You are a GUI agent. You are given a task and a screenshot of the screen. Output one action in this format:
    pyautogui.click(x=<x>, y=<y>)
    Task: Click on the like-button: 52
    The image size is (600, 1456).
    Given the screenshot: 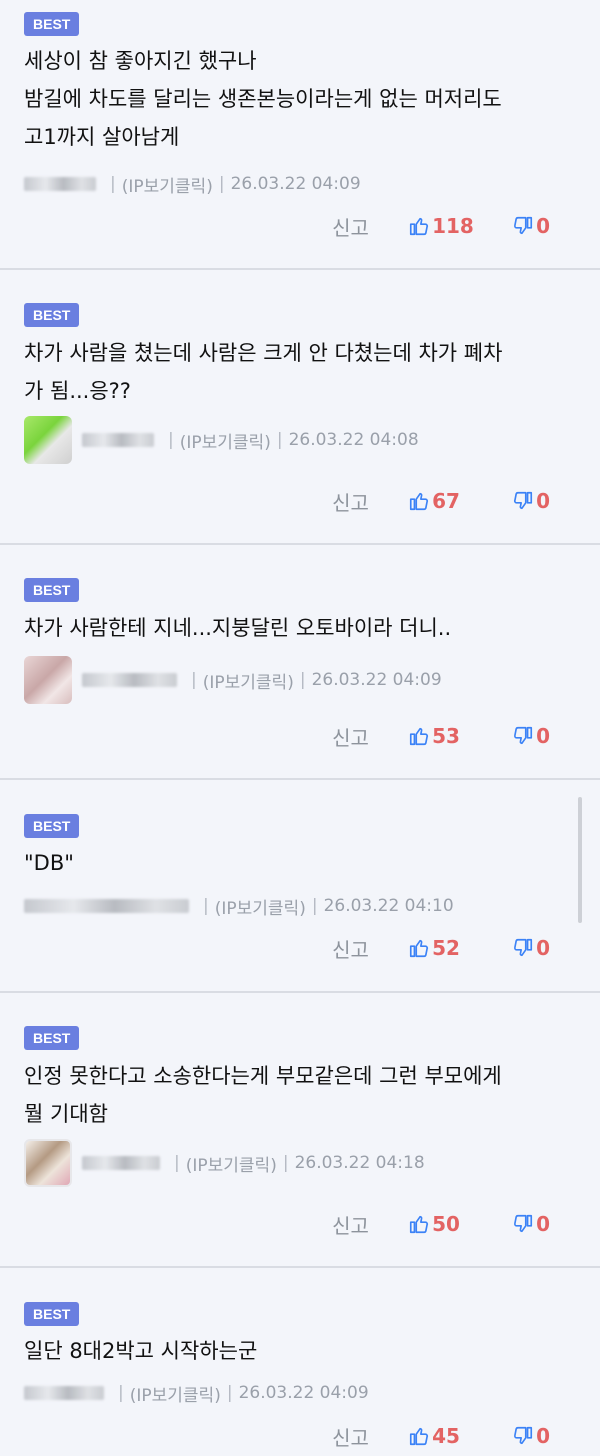 What is the action you would take?
    pyautogui.click(x=460, y=948)
    